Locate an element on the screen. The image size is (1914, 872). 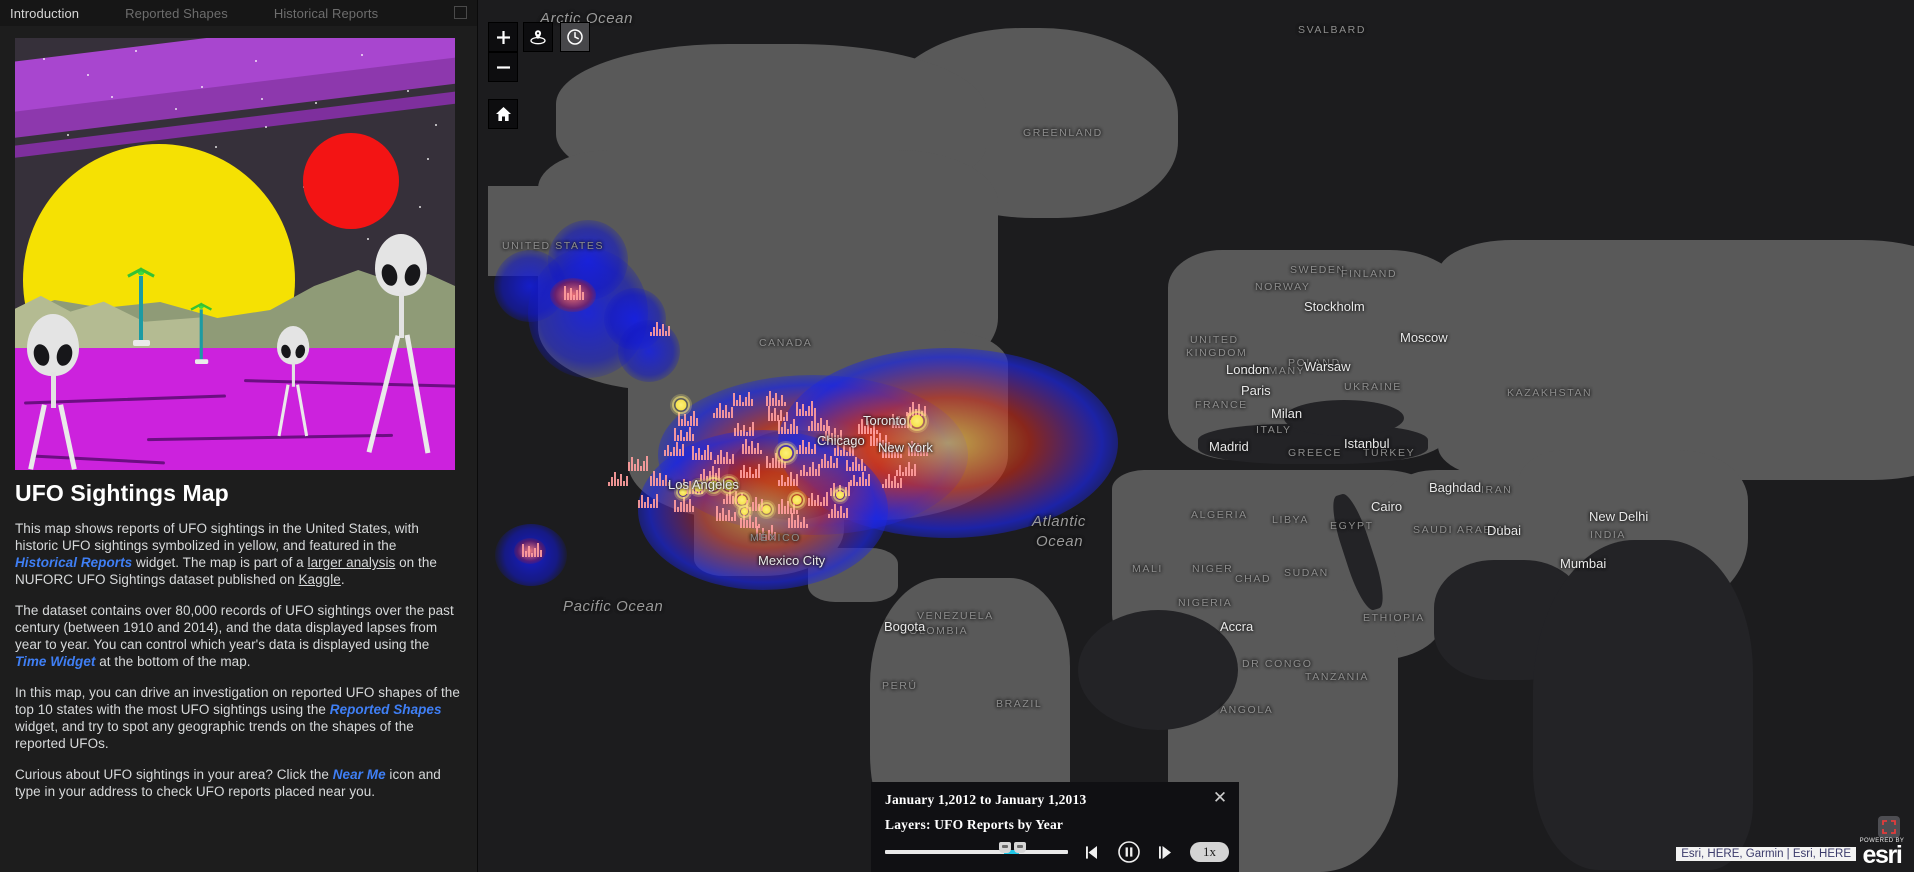
close-icon: ✕ is located at coordinates (1220, 797).